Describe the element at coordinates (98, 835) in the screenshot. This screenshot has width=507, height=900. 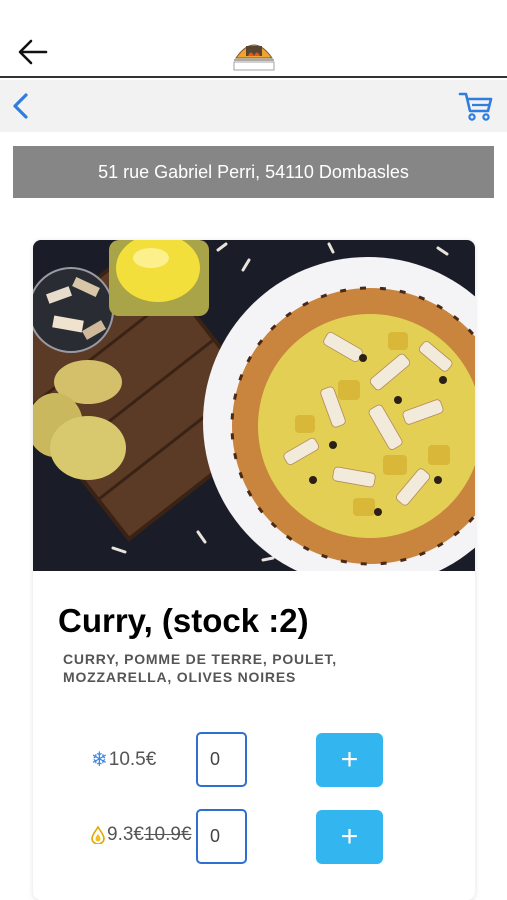
I see `fire-drop-icon` at that location.